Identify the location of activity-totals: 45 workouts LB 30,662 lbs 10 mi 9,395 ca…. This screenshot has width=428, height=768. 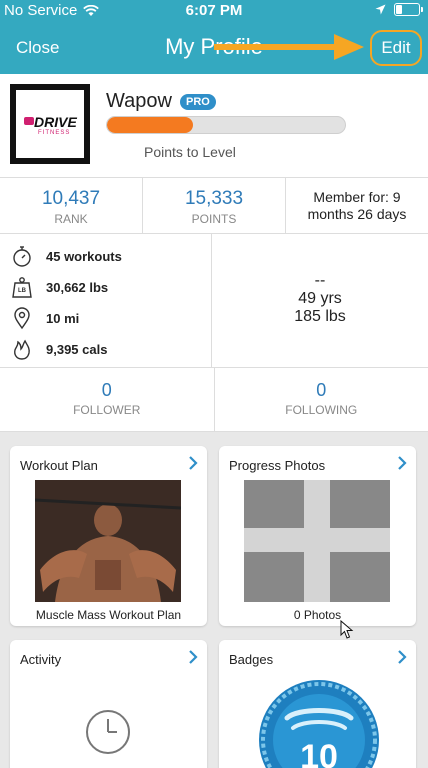
(106, 301).